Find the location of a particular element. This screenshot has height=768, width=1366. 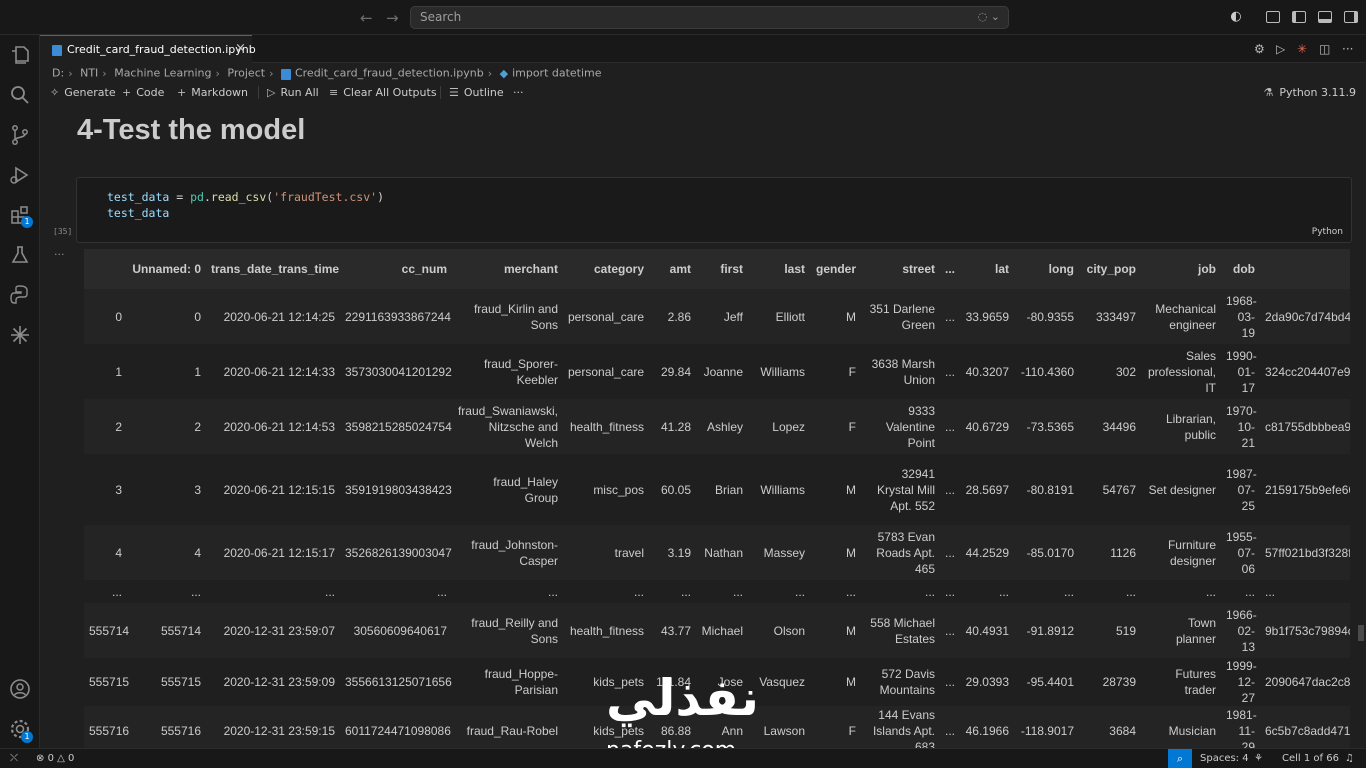

kernel-label: Python 3.11.9 is located at coordinates (1317, 92).